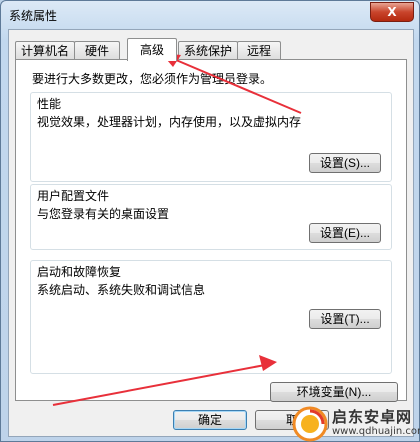 This screenshot has height=442, width=420. I want to click on tab-remote: 远程, so click(259, 50).